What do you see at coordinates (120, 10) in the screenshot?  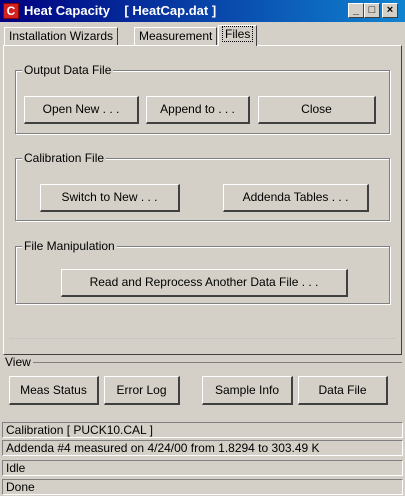 I see `window-title: Heat Capacity [ HeatCap.dat ]` at bounding box center [120, 10].